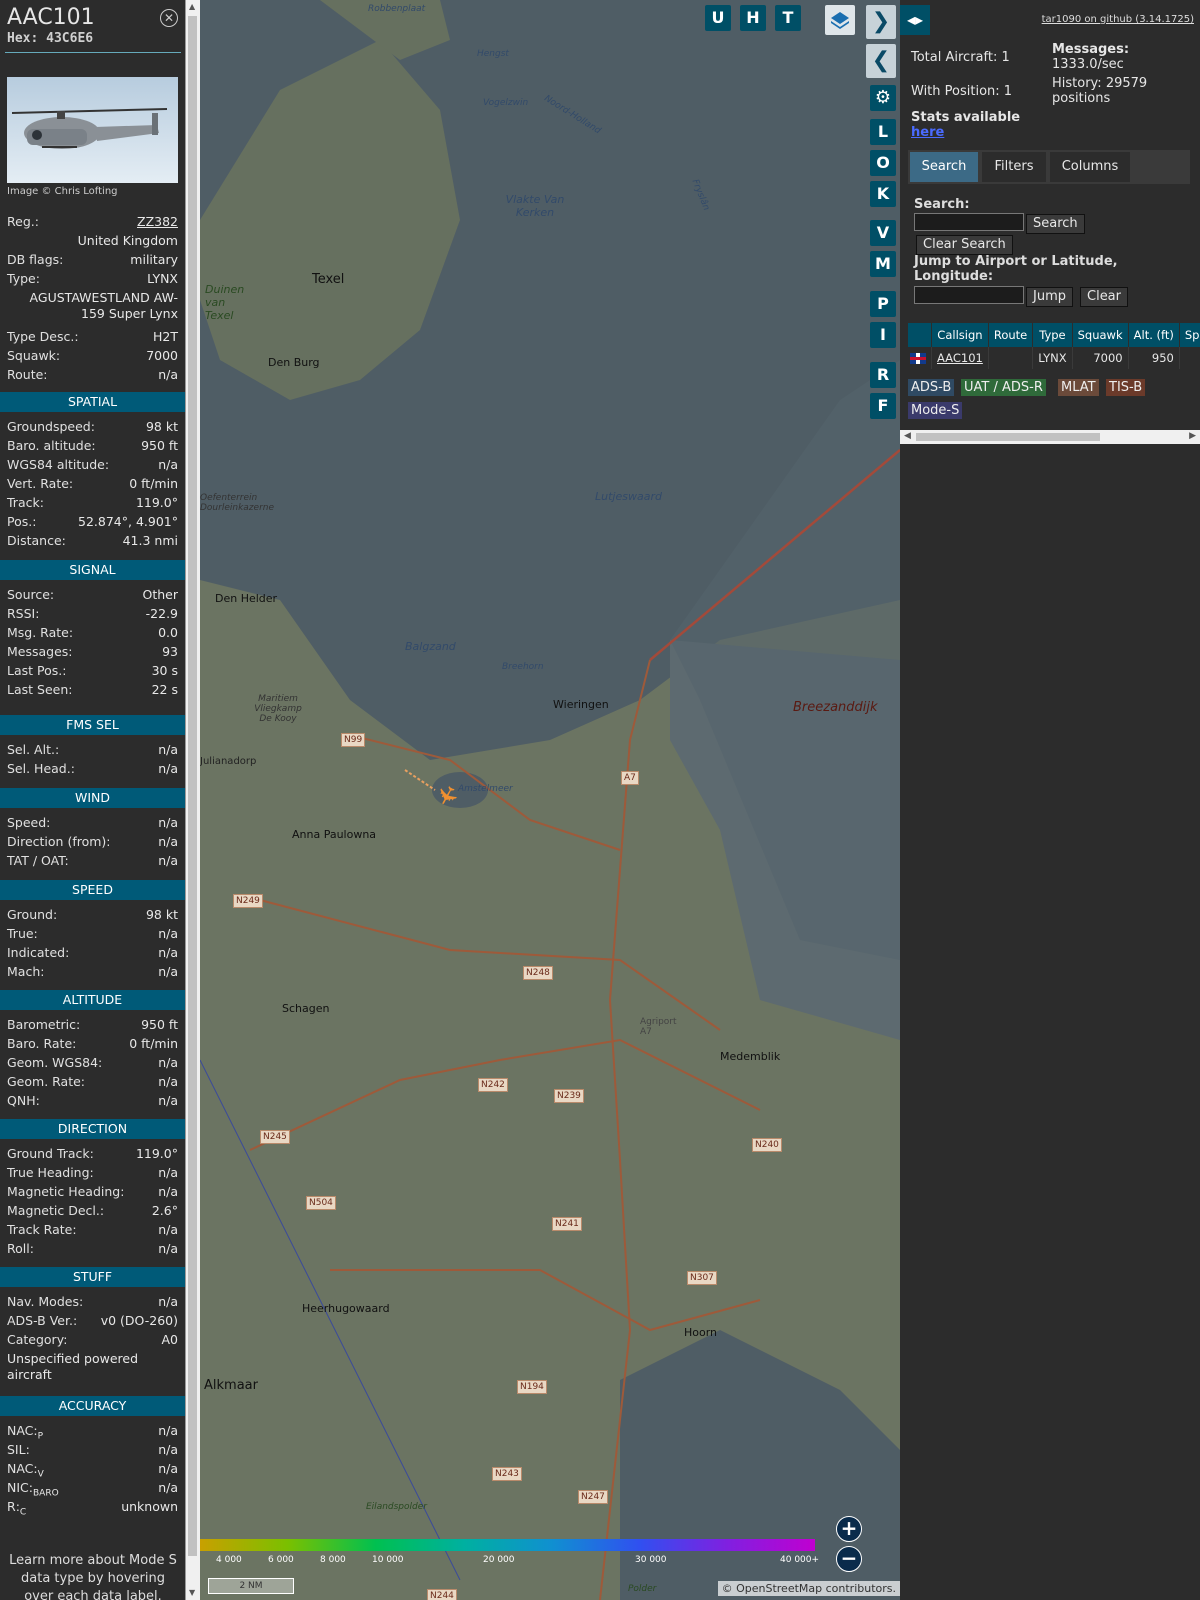 This screenshot has height=1600, width=1200. I want to click on table-header: Callsign, so click(960, 335).